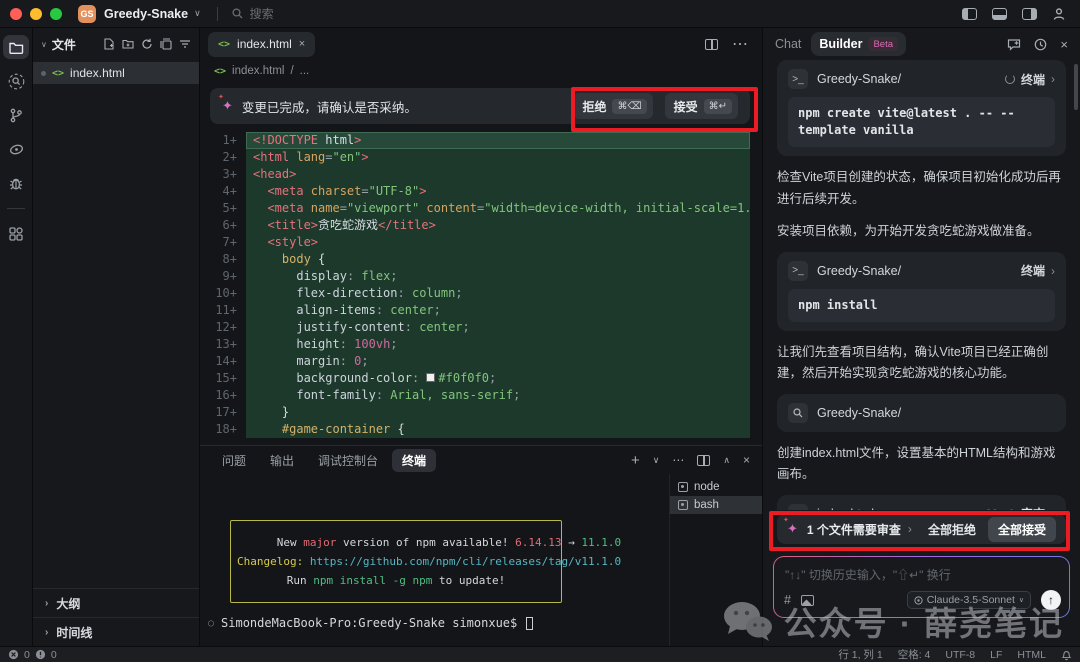 This screenshot has width=1080, height=662. I want to click on model-selector: Claude-3.5-Sonnet ∨, so click(968, 600).